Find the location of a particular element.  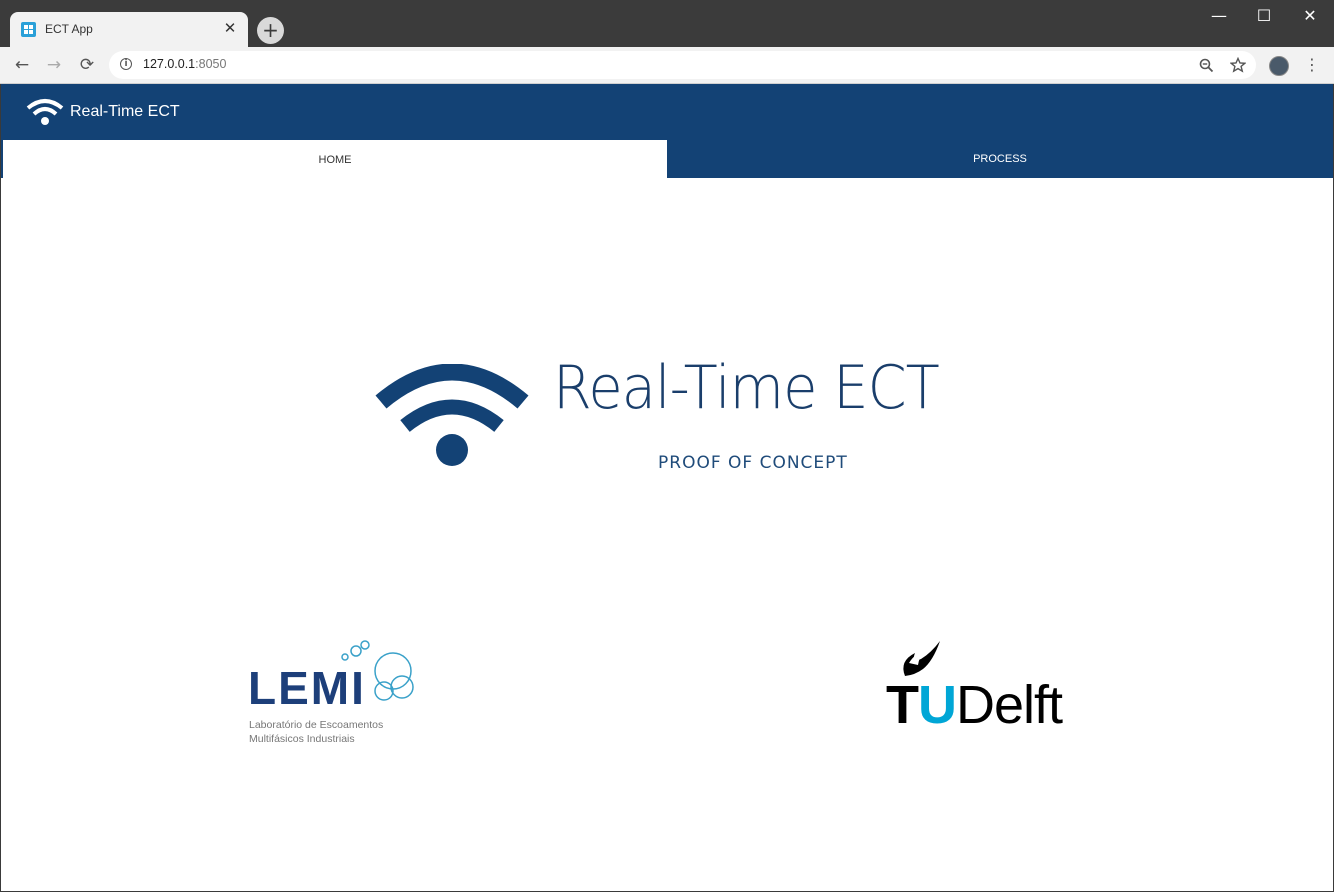

hero-subtitle: PROOF OF CONCEPT is located at coordinates (753, 463).